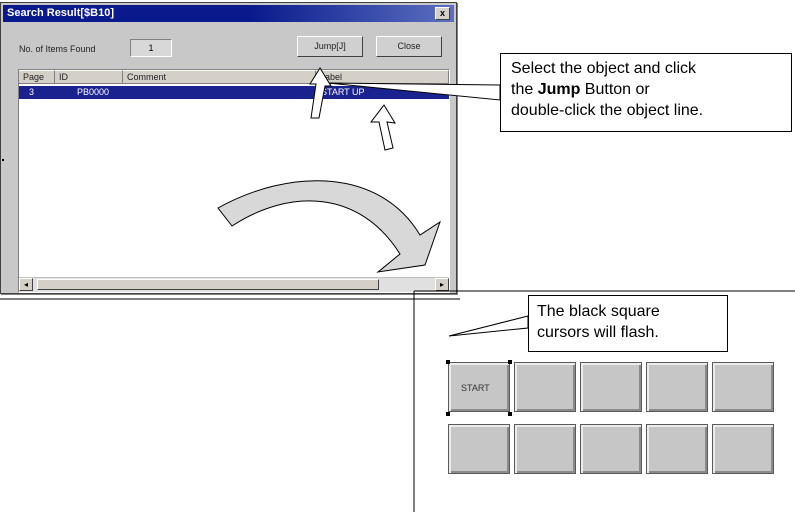 This screenshot has height=515, width=795. I want to click on curved-arrow-icon, so click(329, 226).